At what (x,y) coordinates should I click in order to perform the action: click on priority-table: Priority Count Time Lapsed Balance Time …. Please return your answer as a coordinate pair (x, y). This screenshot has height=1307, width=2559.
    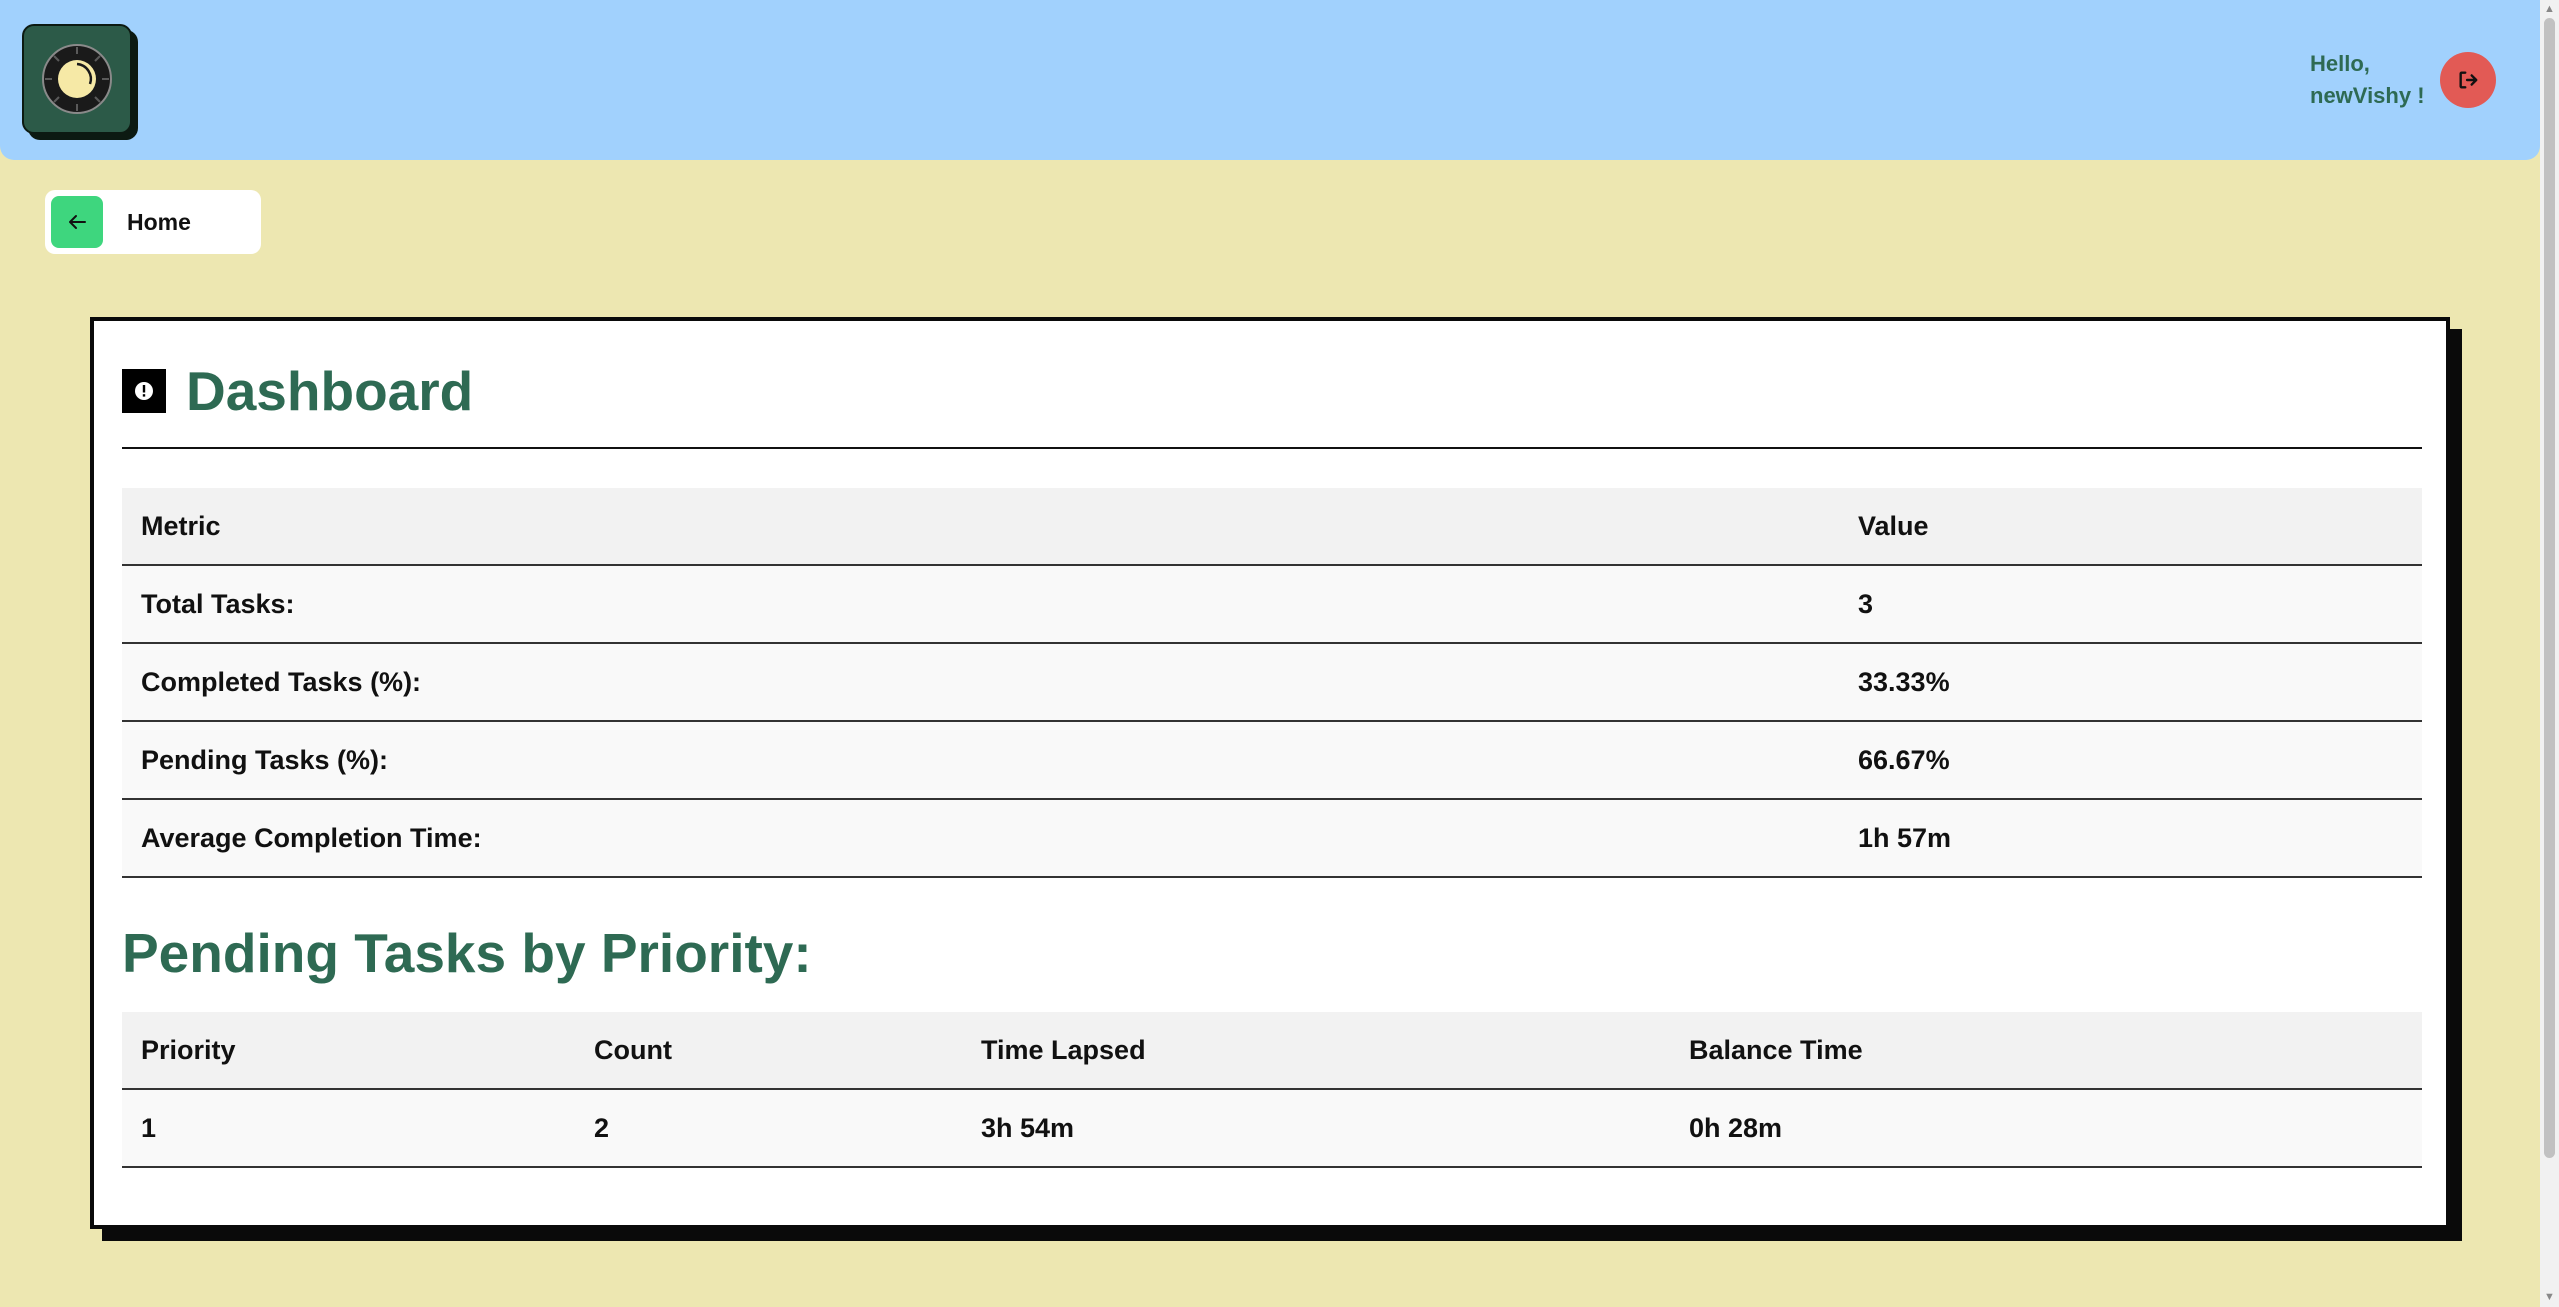
    Looking at the image, I should click on (1272, 1090).